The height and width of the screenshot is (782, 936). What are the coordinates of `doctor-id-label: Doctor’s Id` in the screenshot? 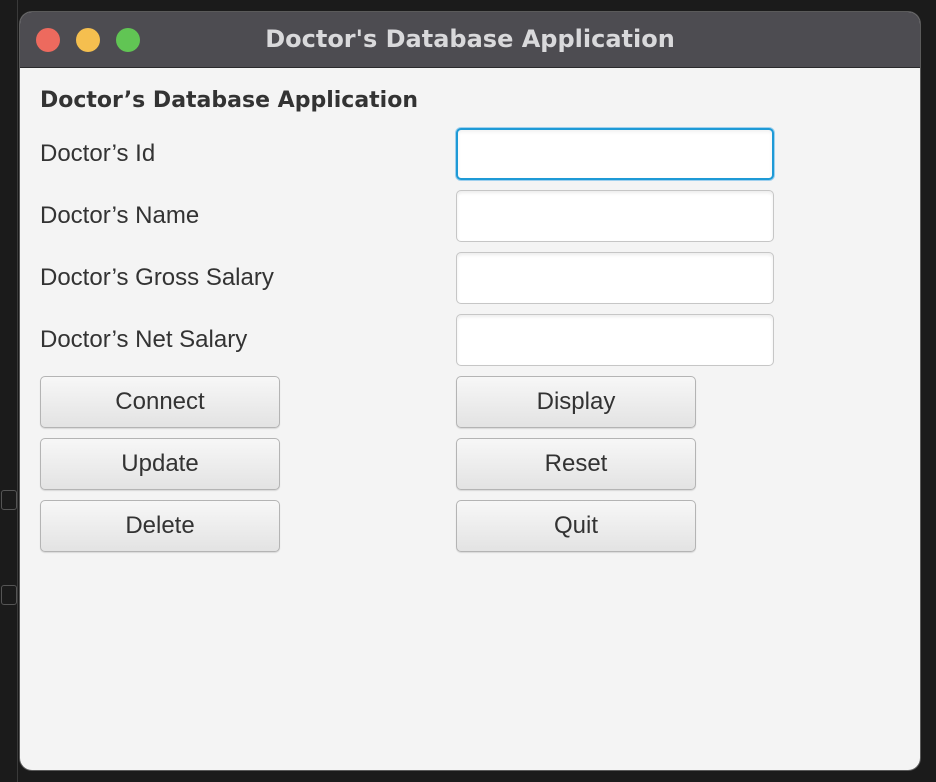 It's located at (98, 153).